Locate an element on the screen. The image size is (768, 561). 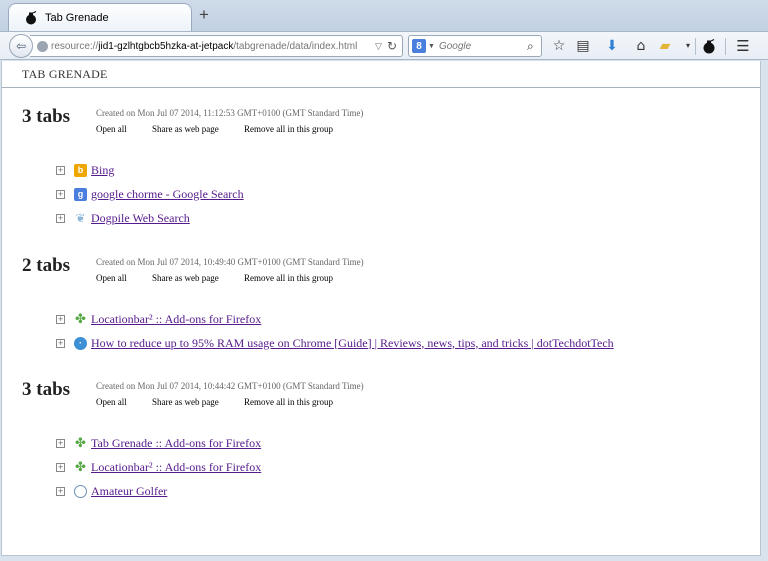
list-item: + g google chorme - Google Search is located at coordinates (150, 194).